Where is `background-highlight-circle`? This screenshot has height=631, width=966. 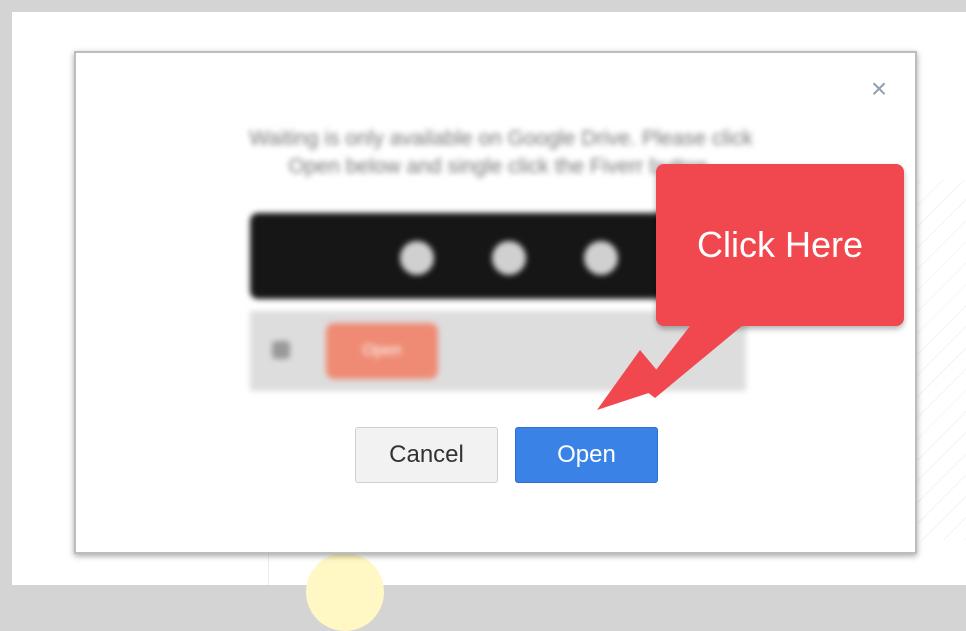
background-highlight-circle is located at coordinates (345, 592).